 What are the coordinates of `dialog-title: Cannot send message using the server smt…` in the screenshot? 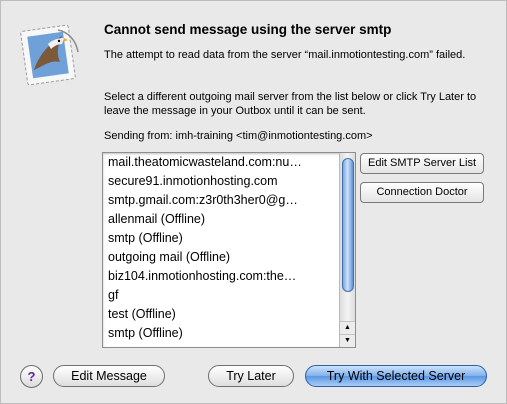 It's located at (248, 29).